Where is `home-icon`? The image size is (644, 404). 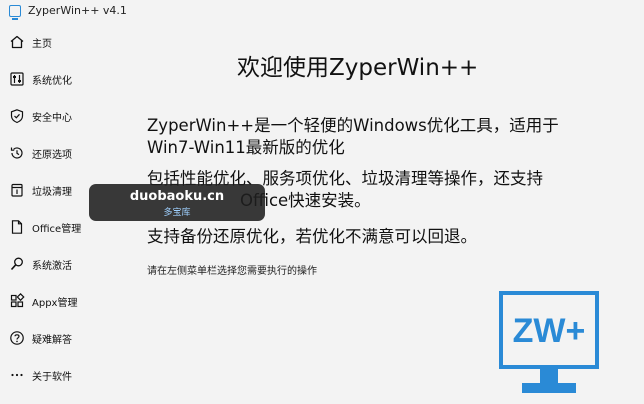 home-icon is located at coordinates (17, 42).